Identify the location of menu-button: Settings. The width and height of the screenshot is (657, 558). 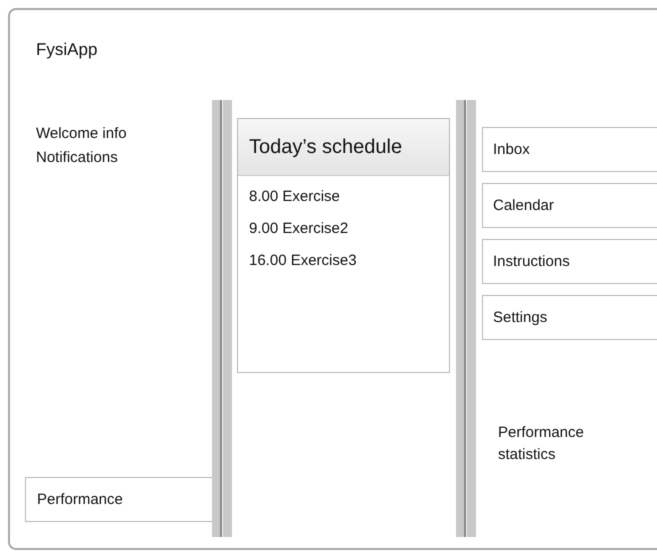
(569, 317).